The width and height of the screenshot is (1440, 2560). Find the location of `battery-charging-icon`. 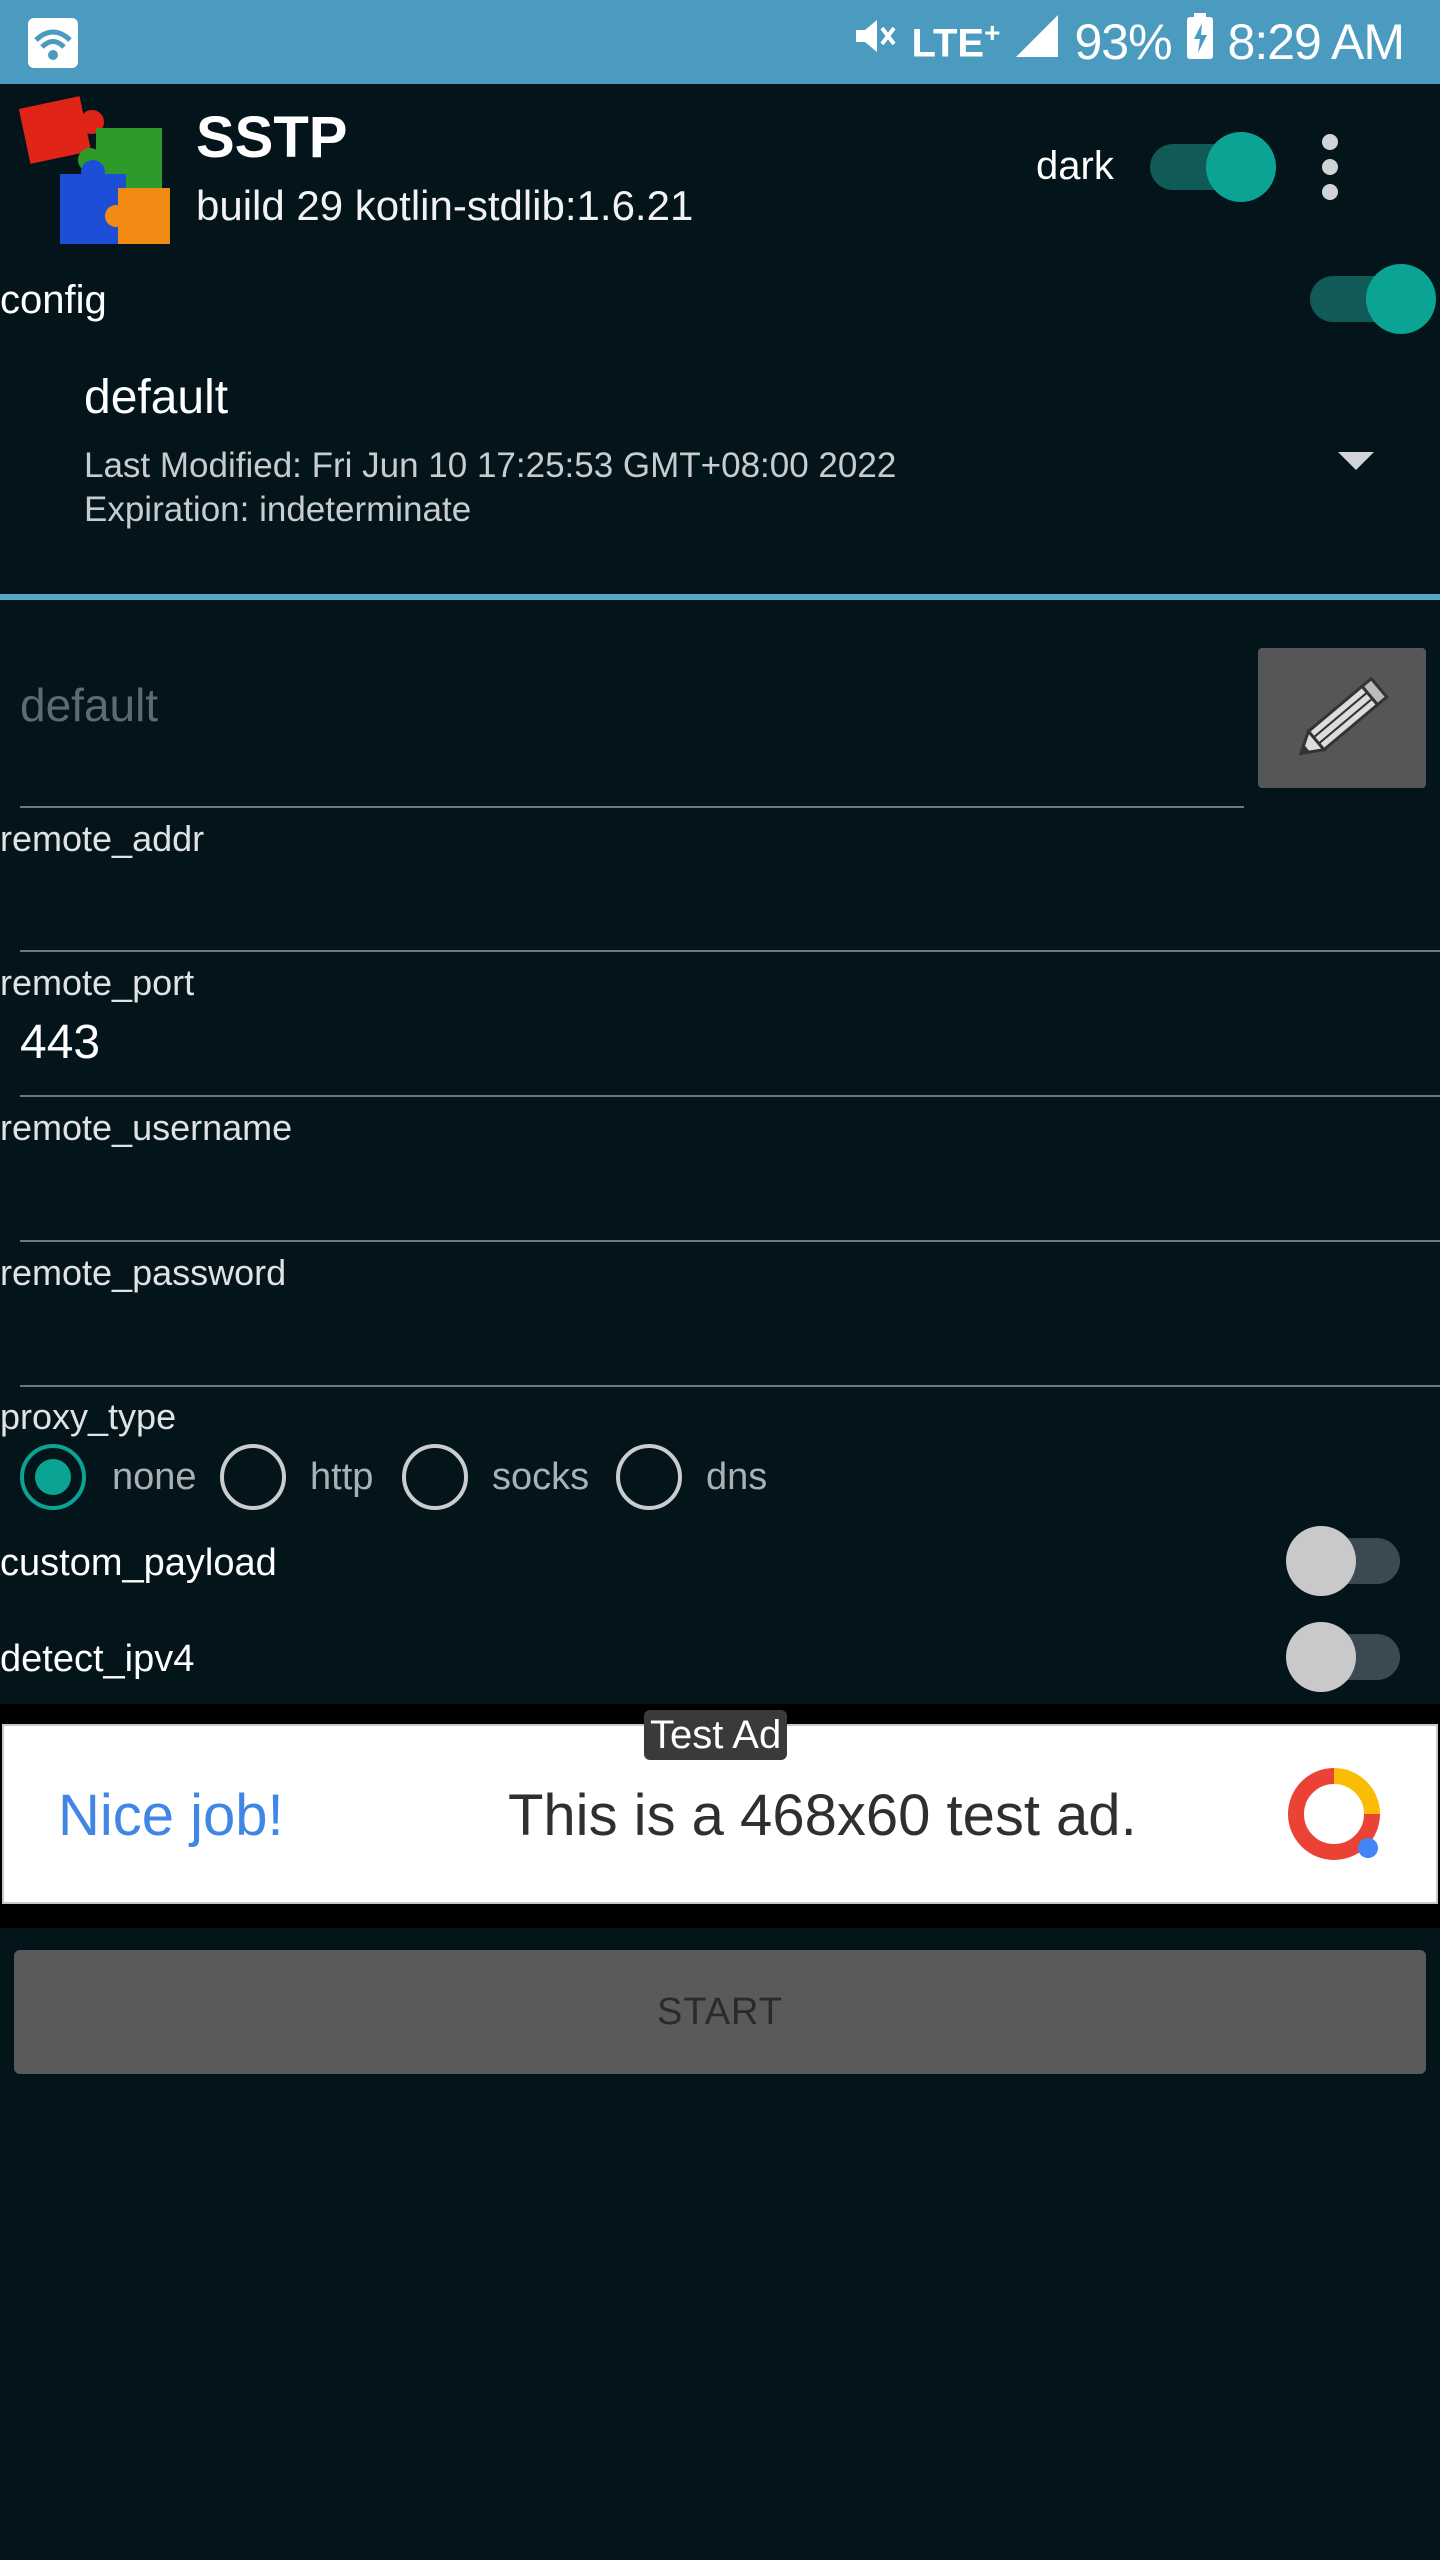

battery-charging-icon is located at coordinates (1200, 42).